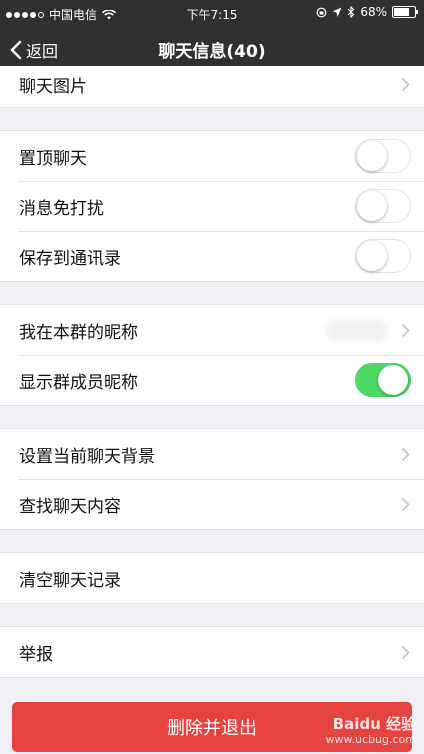 Image resolution: width=424 pixels, height=754 pixels. I want to click on row-label: 举报, so click(36, 654).